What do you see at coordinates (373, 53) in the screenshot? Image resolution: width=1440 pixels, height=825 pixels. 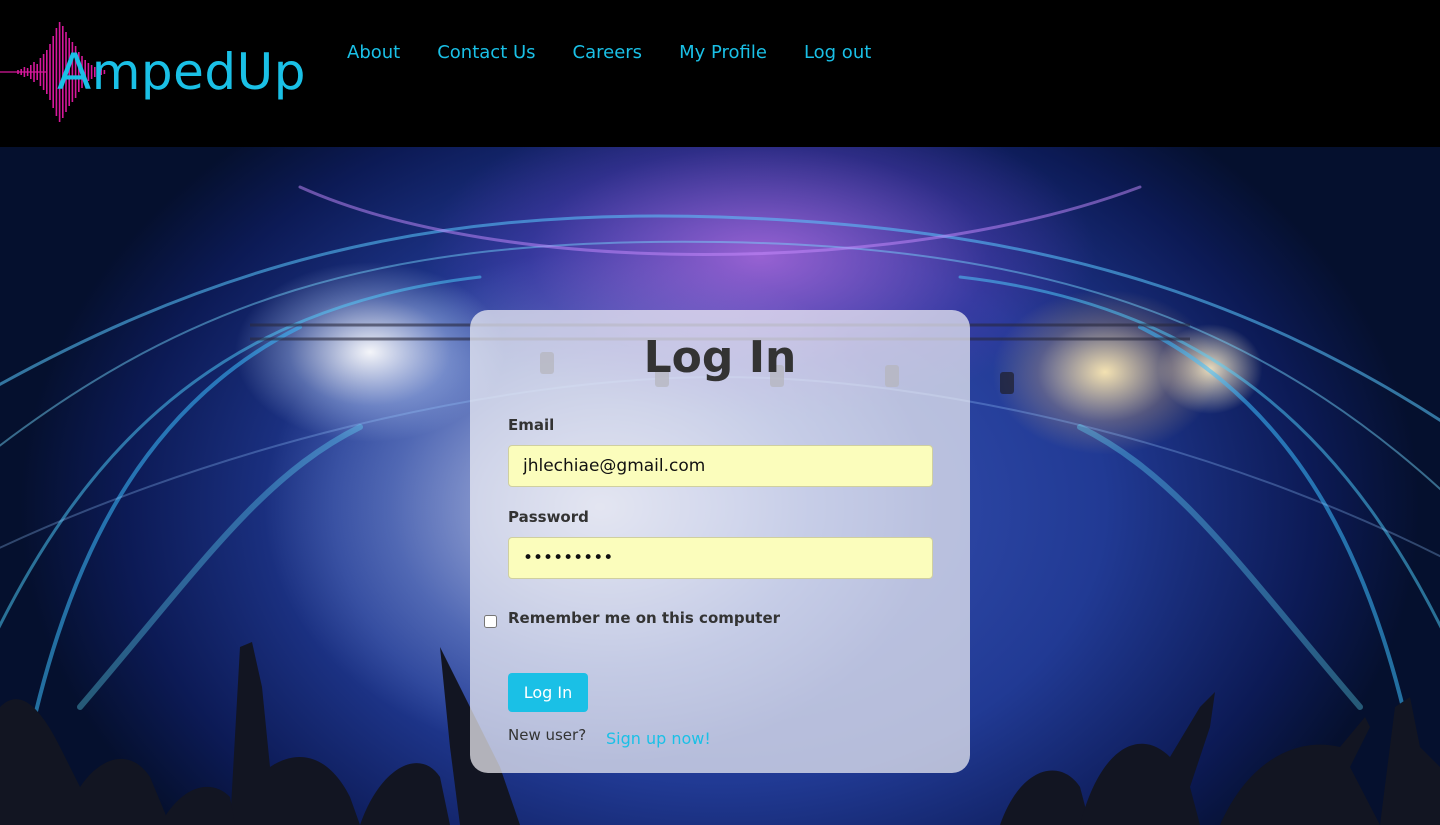 I see `nav-about: About` at bounding box center [373, 53].